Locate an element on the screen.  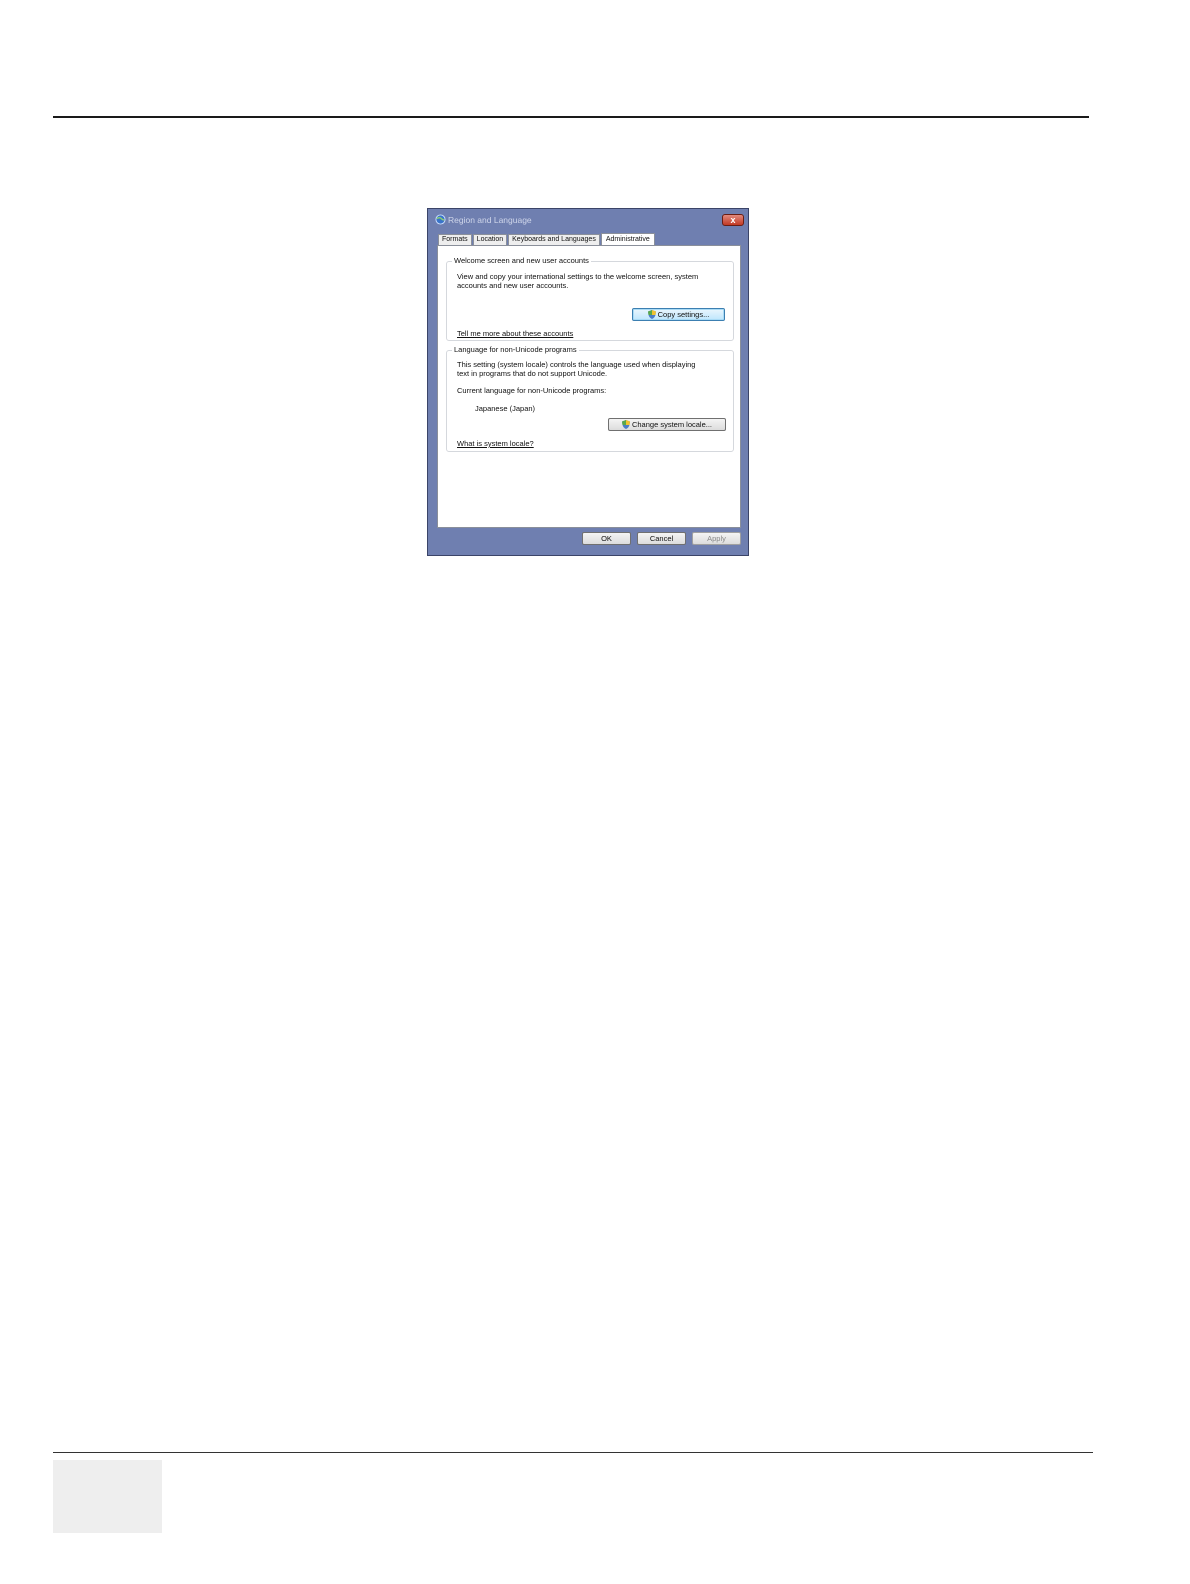
close-icon: x is located at coordinates (733, 220).